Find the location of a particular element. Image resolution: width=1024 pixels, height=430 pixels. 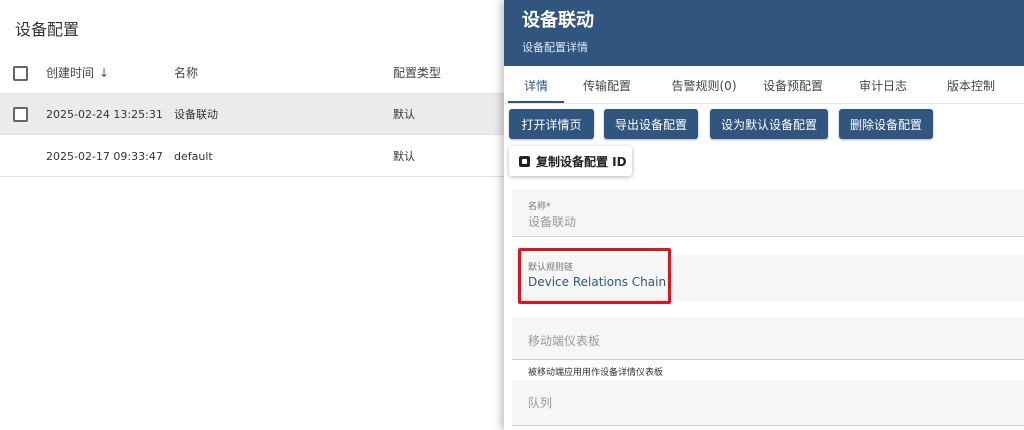

open-details-button: 打开详情页 is located at coordinates (551, 124).